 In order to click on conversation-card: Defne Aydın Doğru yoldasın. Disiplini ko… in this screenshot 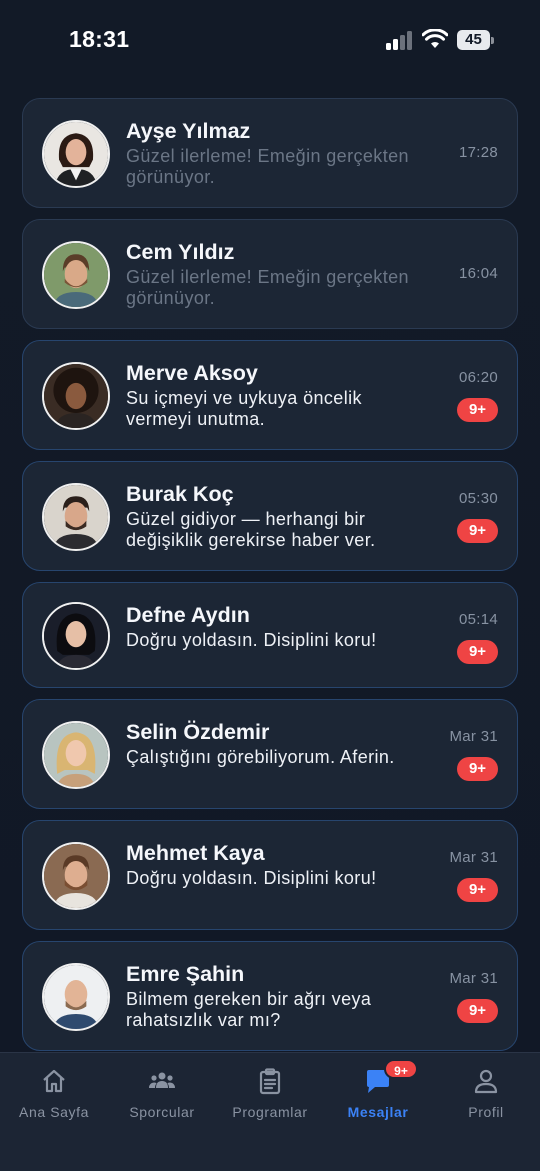, I will do `click(270, 635)`.